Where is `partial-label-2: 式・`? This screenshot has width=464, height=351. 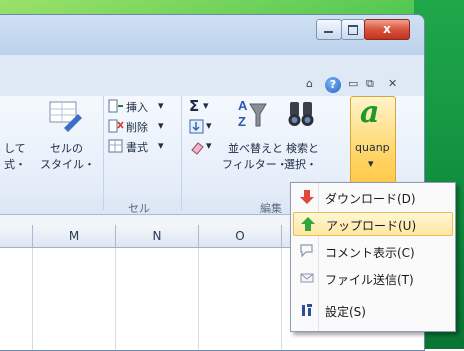 partial-label-2: 式・ is located at coordinates (15, 164).